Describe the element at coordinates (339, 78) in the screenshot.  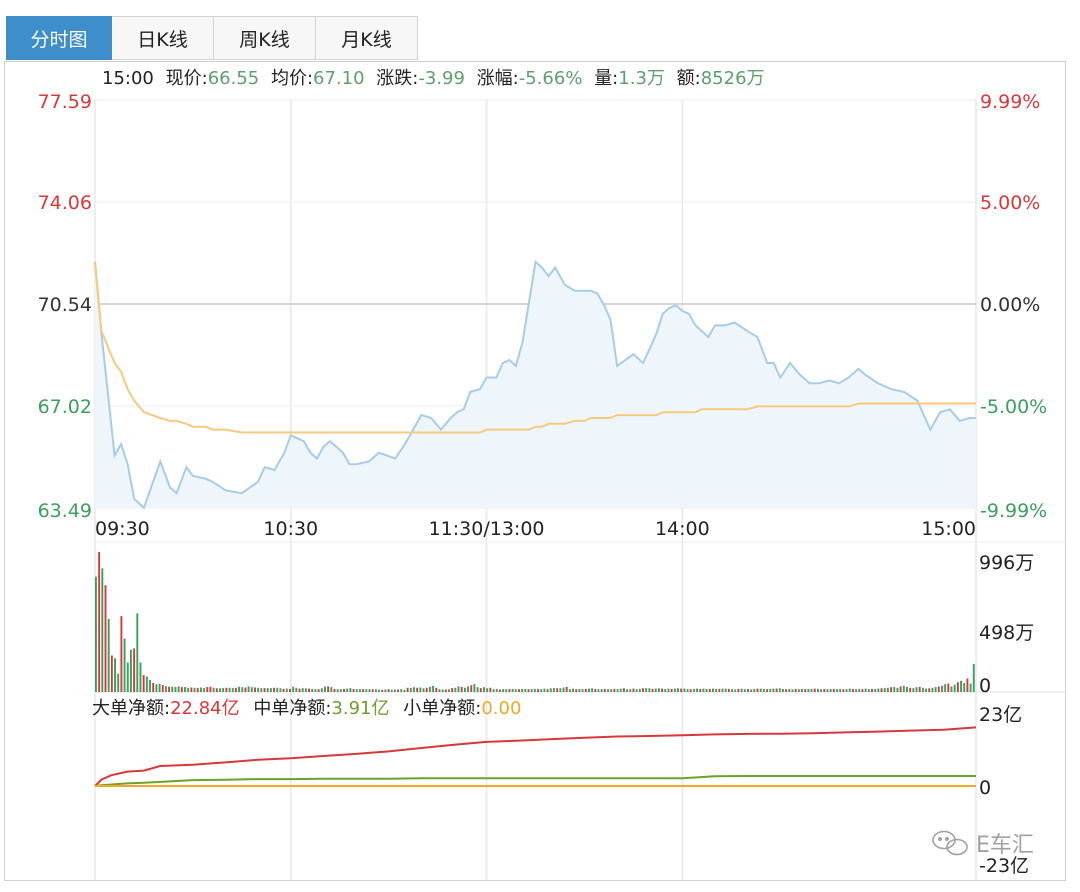
I see `info-avg: 67.10` at that location.